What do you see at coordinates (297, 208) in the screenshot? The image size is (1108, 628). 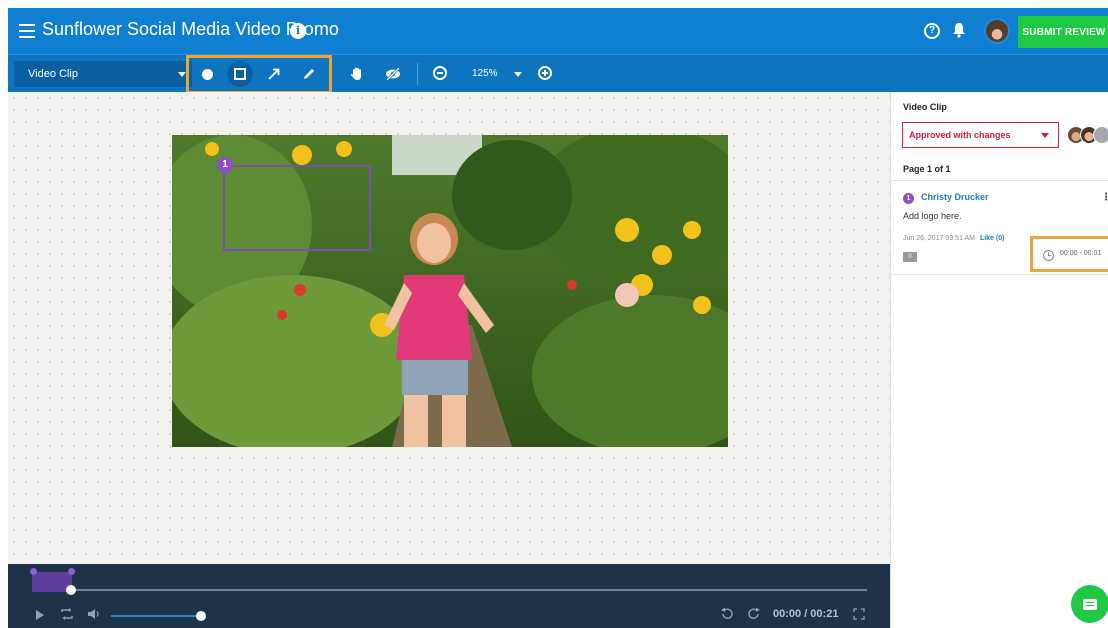 I see `annotation-rectangle` at bounding box center [297, 208].